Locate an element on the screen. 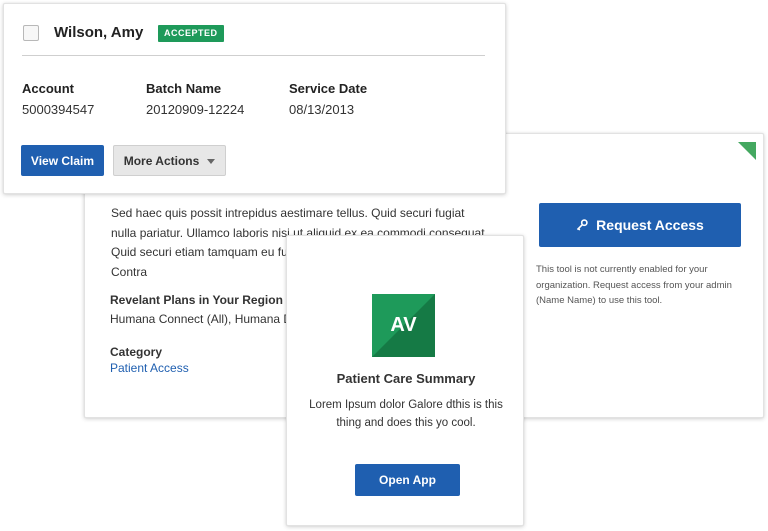 This screenshot has width=768, height=531. chevron-down-icon is located at coordinates (211, 161).